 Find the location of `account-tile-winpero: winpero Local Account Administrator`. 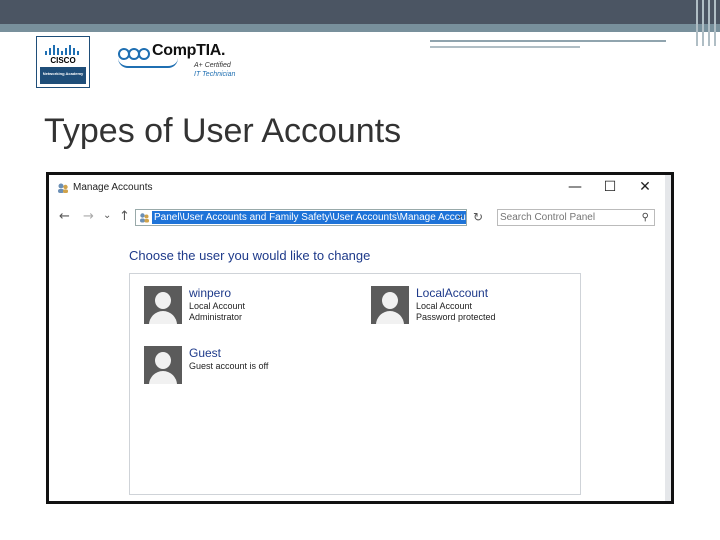

account-tile-winpero: winpero Local Account Administrator is located at coordinates (244, 309).